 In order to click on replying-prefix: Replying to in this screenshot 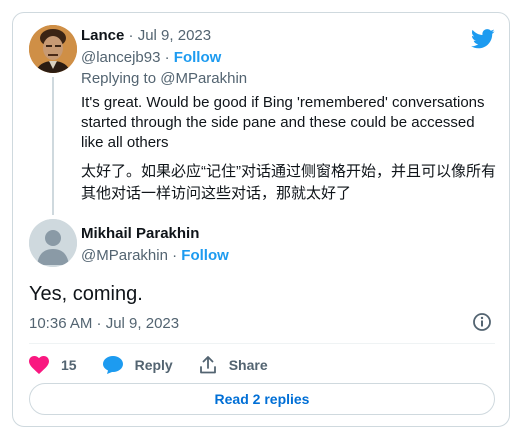, I will do `click(119, 78)`.